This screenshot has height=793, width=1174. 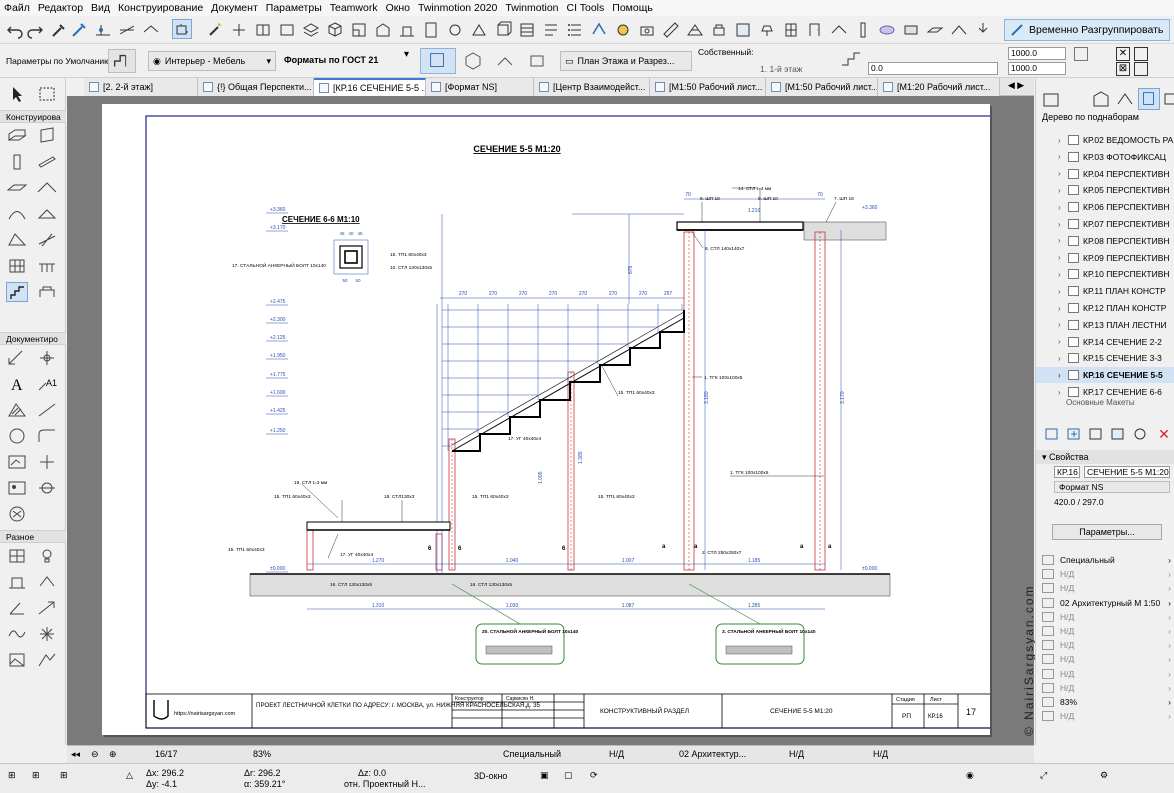 What do you see at coordinates (1105, 457) in the screenshot?
I see `properties-header: ▾ Свойства` at bounding box center [1105, 457].